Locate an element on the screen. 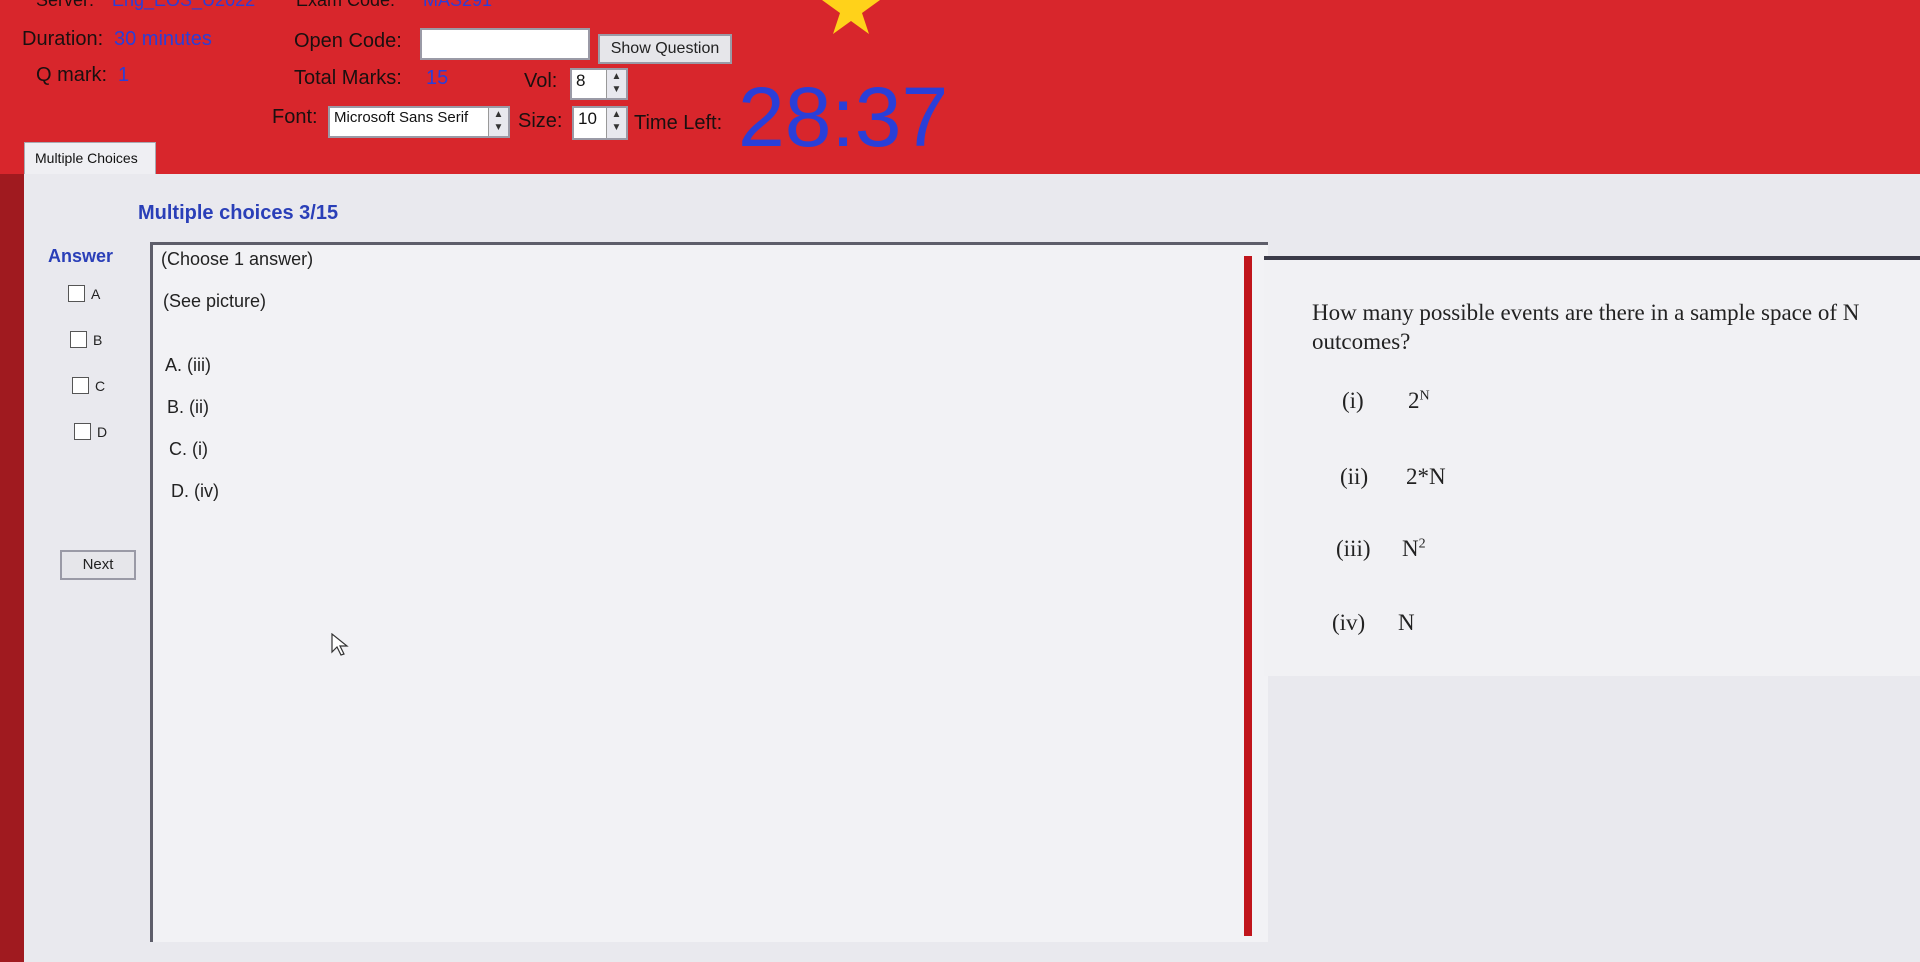 The width and height of the screenshot is (1920, 962). open-code-input is located at coordinates (505, 44).